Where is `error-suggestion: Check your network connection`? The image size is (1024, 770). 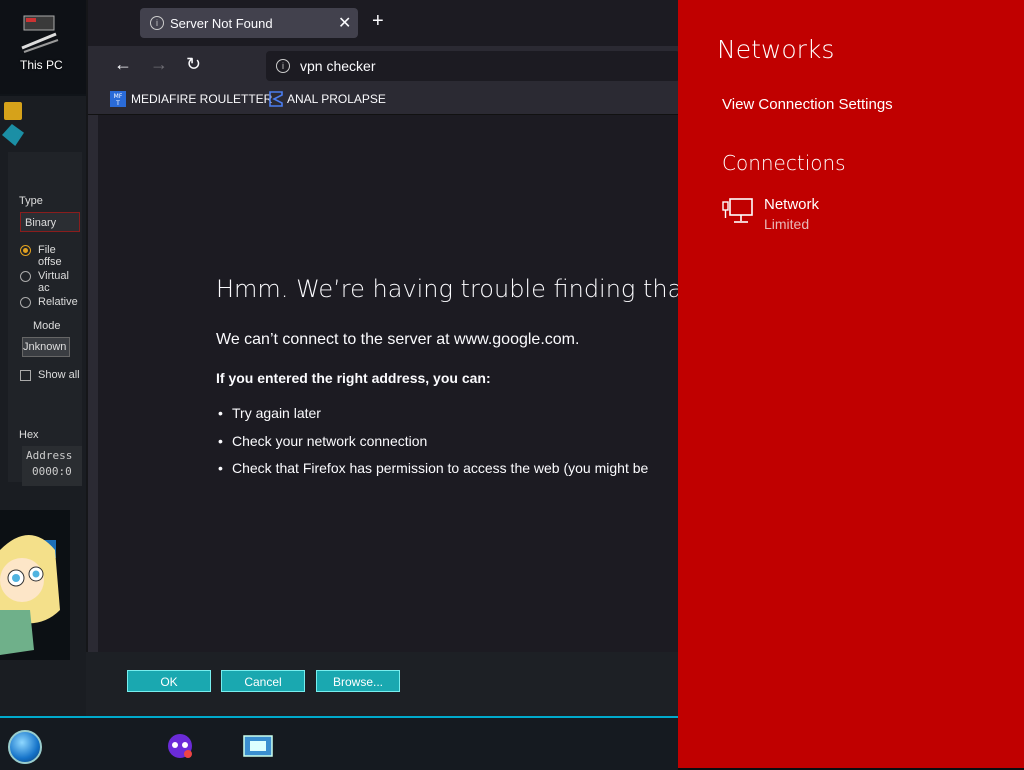 error-suggestion: Check your network connection is located at coordinates (322, 441).